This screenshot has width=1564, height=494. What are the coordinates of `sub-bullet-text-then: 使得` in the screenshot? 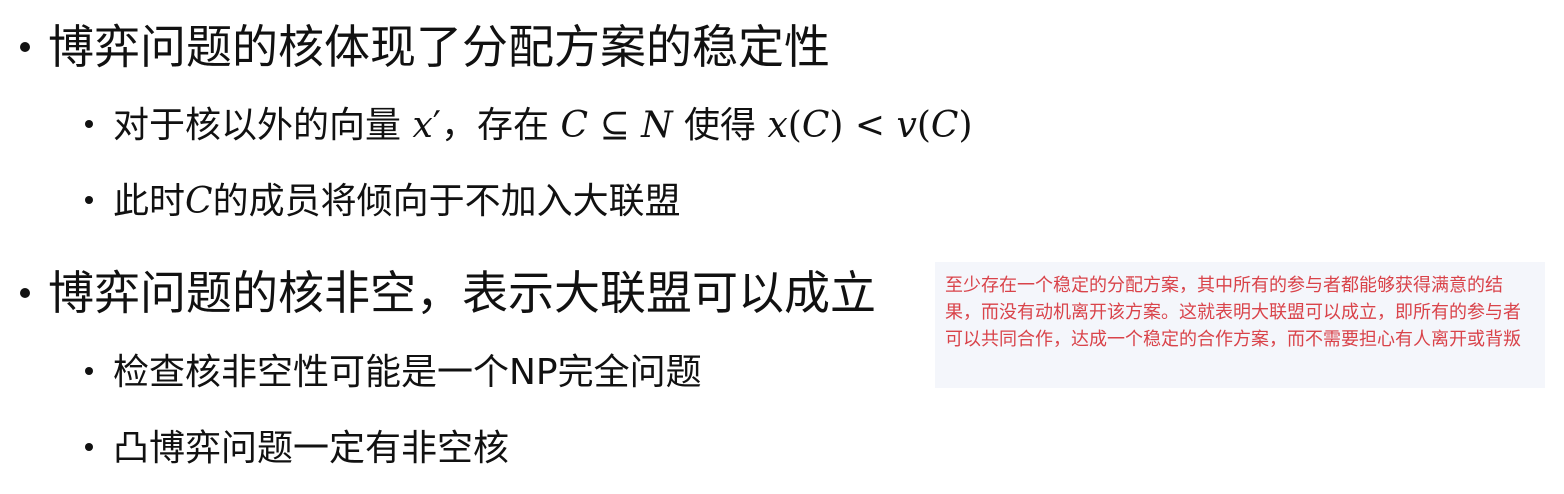 It's located at (720, 125).